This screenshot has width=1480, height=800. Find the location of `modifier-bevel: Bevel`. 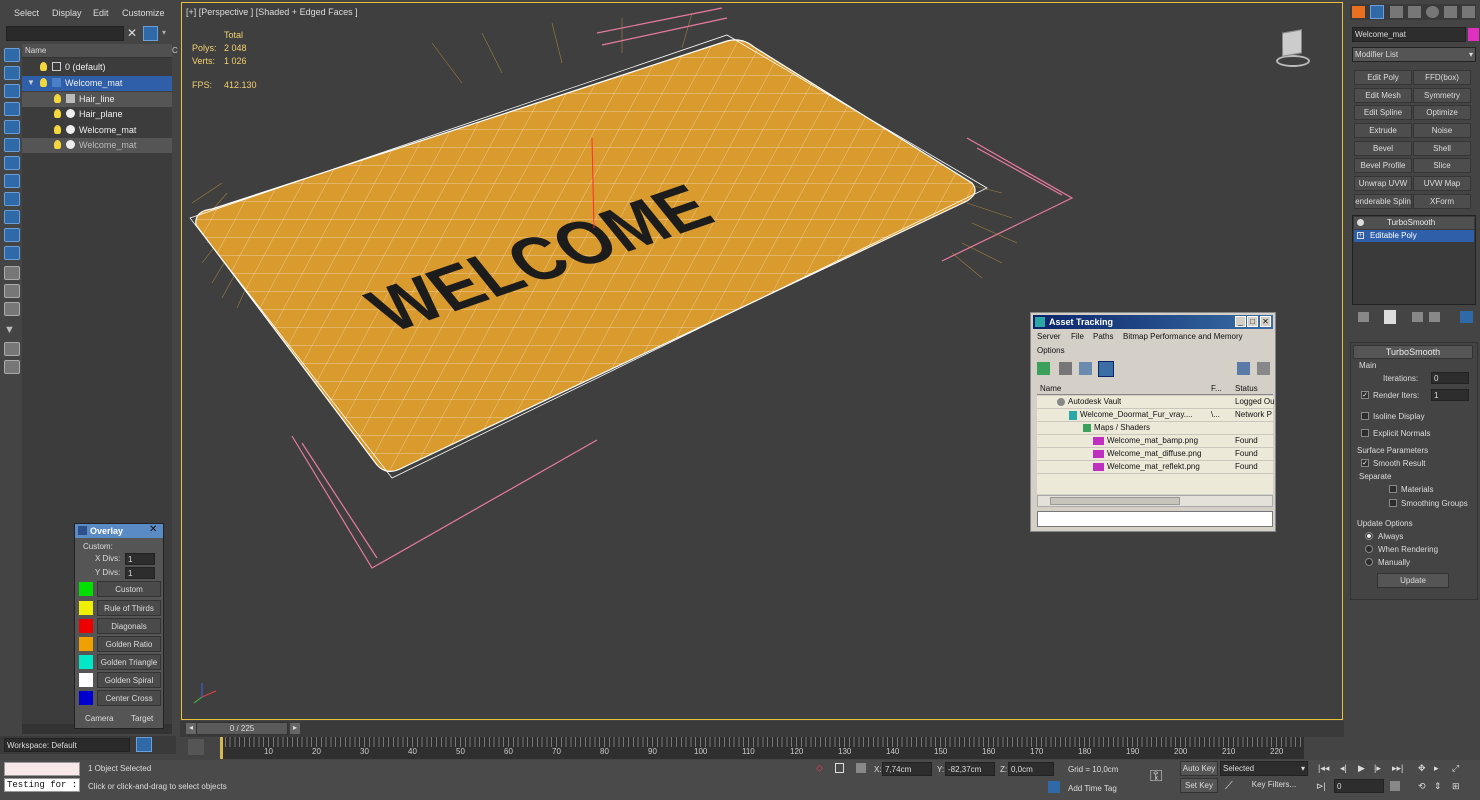

modifier-bevel: Bevel is located at coordinates (1383, 148).